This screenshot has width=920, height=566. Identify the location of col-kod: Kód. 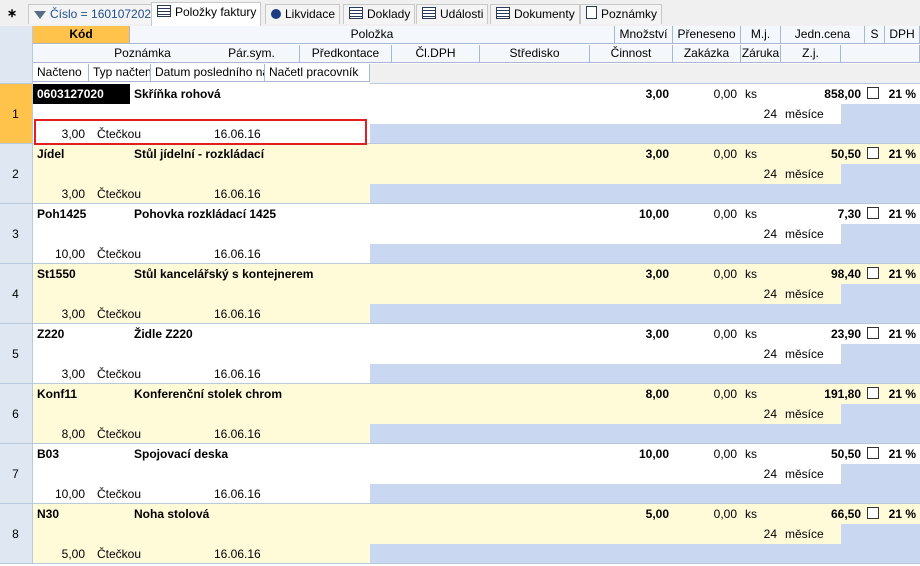
(81, 35).